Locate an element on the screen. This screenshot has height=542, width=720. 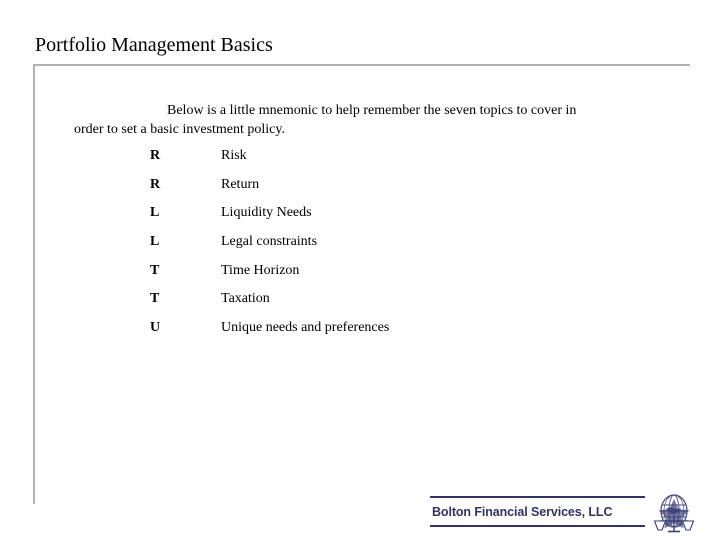
list-item: U Unique needs and preferences is located at coordinates (375, 334).